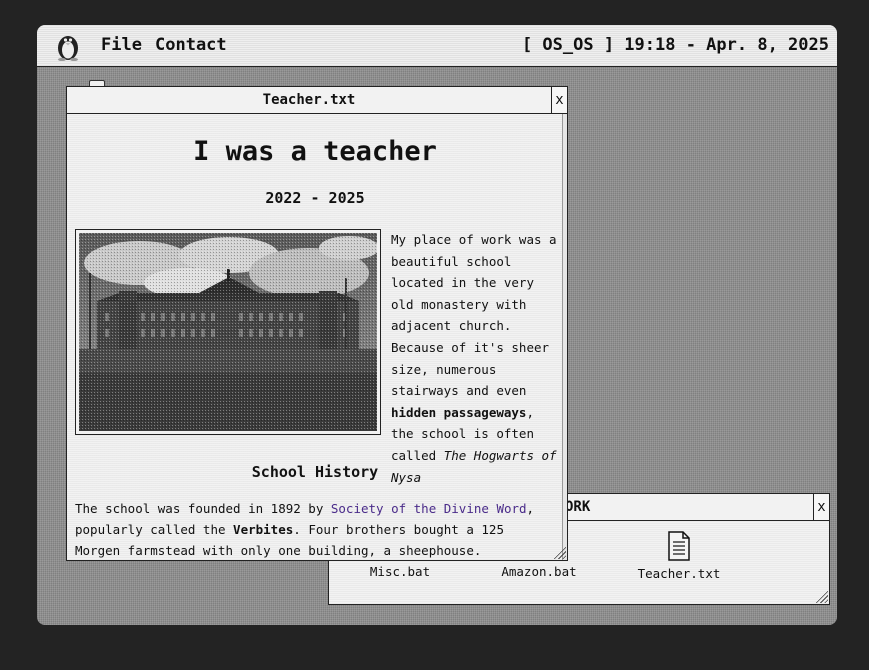 The height and width of the screenshot is (670, 869). I want to click on society-link: Society of the Divine Word, so click(429, 508).